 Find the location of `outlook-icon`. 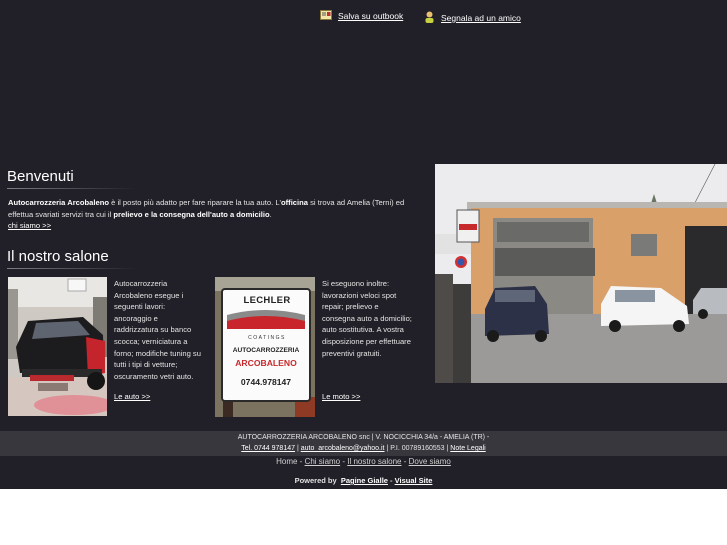

outlook-icon is located at coordinates (326, 16).